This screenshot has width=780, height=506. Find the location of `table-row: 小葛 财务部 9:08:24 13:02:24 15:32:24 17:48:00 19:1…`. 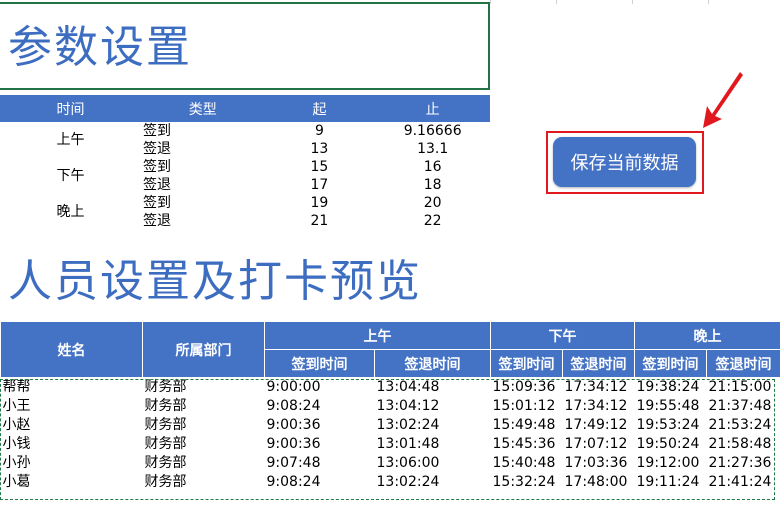

table-row: 小葛 财务部 9:08:24 13:02:24 15:32:24 17:48:00 19:1… is located at coordinates (390, 482).